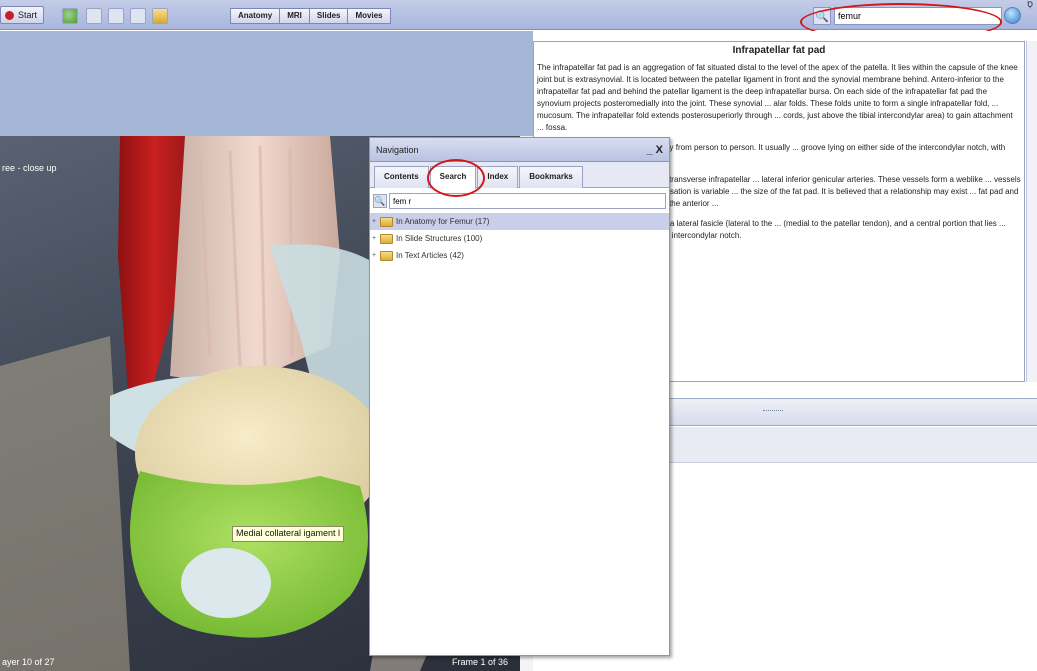  Describe the element at coordinates (94, 16) in the screenshot. I see `home-icon` at that location.